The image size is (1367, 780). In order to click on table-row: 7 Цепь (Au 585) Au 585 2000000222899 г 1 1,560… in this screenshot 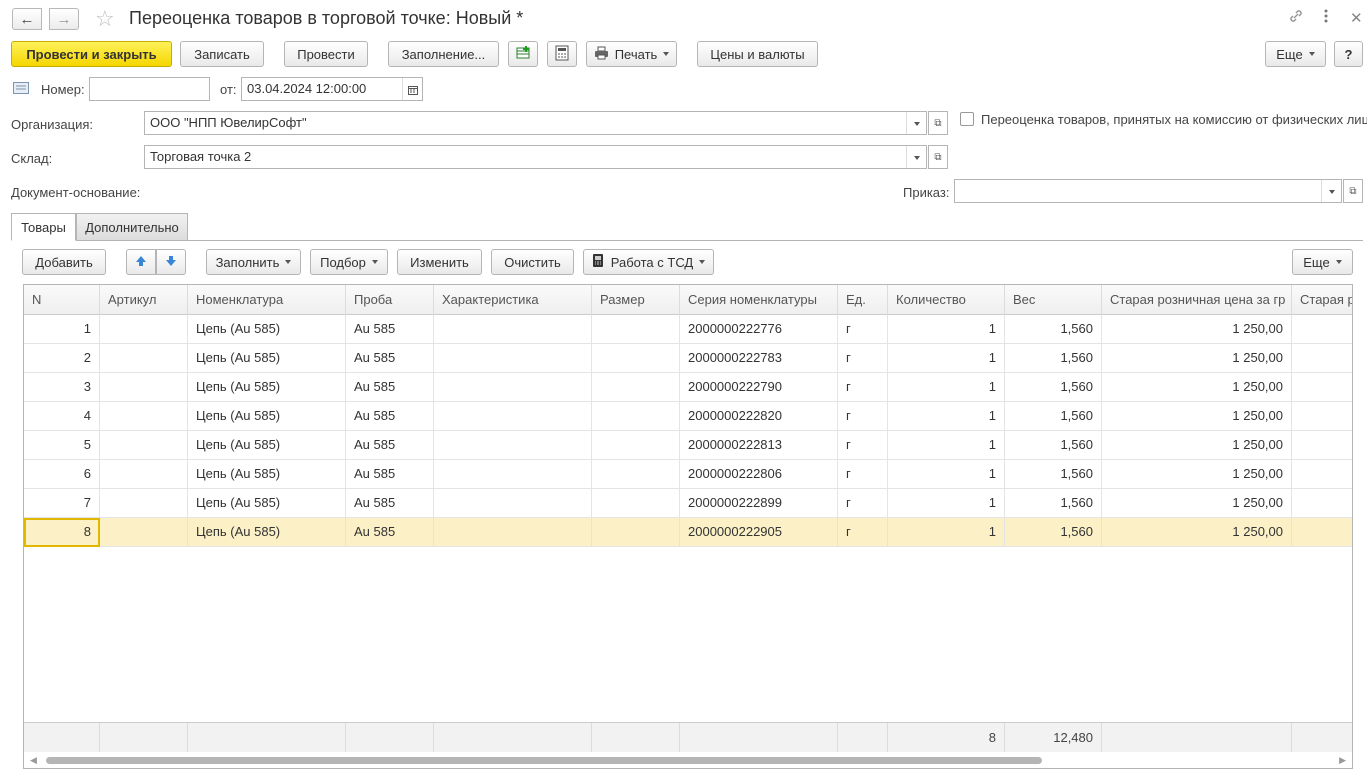, I will do `click(688, 503)`.